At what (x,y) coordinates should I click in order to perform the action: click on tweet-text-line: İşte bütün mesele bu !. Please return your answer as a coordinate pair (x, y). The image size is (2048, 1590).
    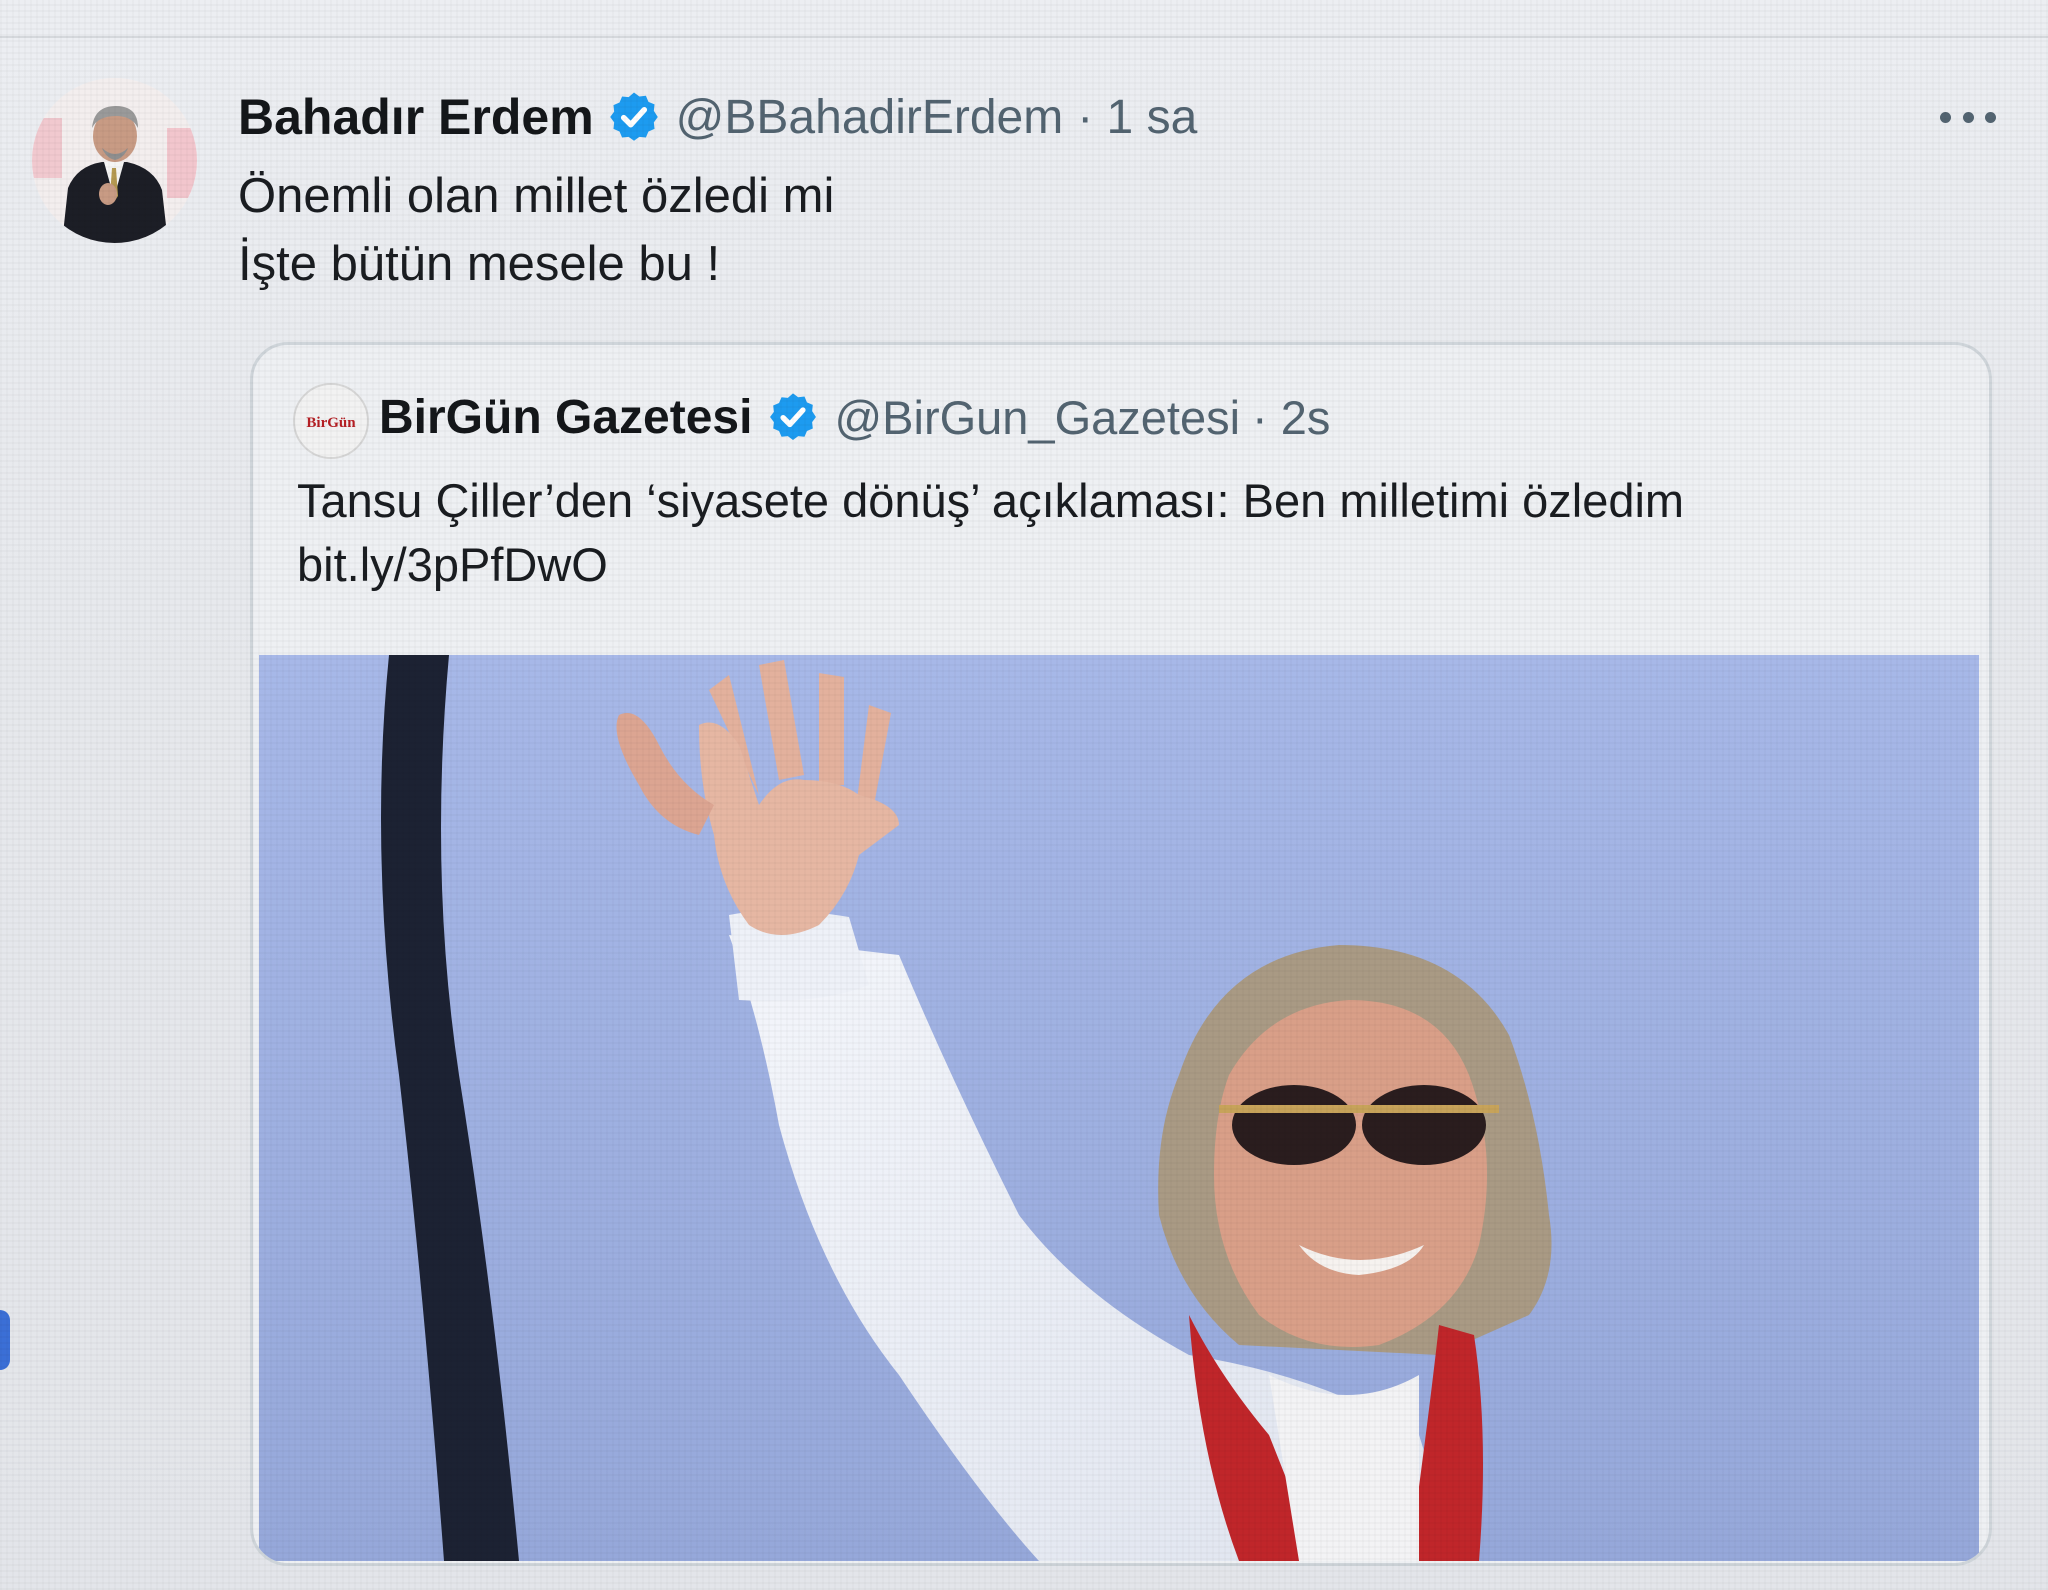
    Looking at the image, I should click on (479, 264).